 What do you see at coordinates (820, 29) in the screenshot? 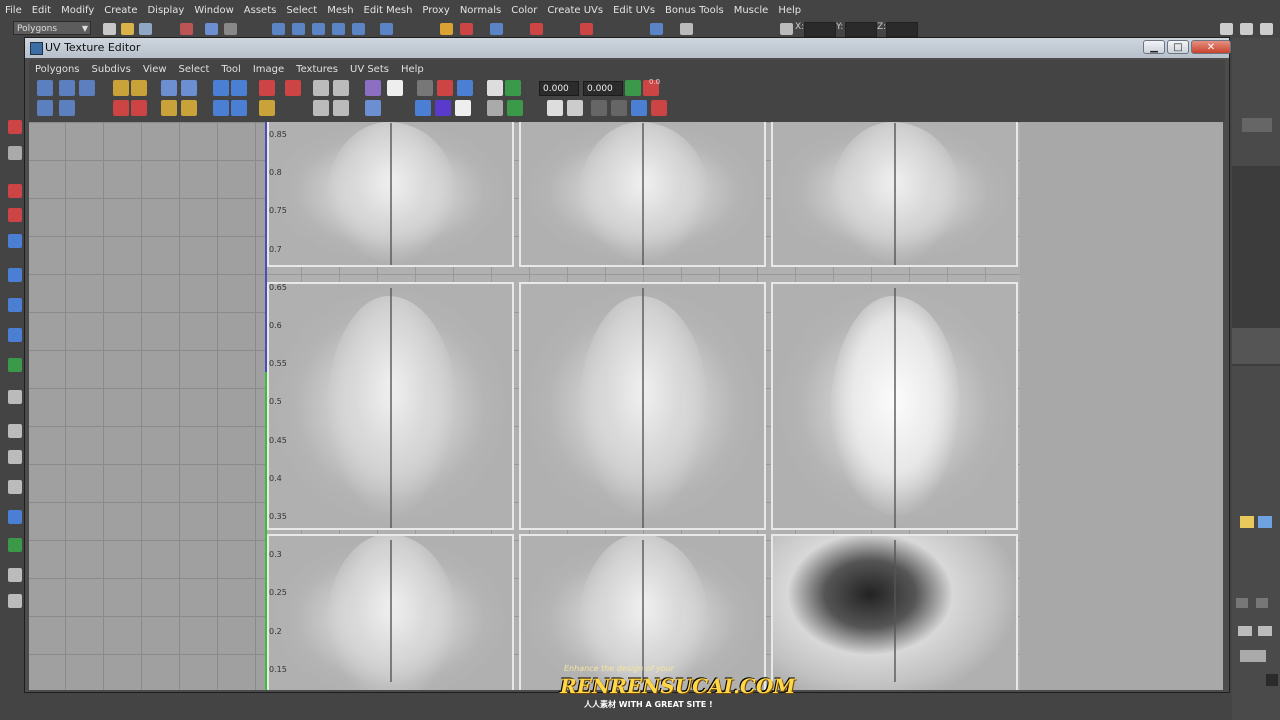
I see `x-field` at bounding box center [820, 29].